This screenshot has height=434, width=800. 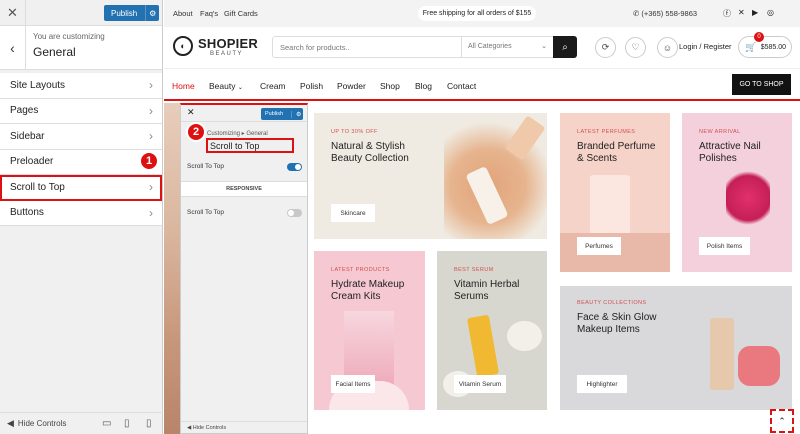 What do you see at coordinates (724, 246) in the screenshot?
I see `banner-button: Polish Items` at bounding box center [724, 246].